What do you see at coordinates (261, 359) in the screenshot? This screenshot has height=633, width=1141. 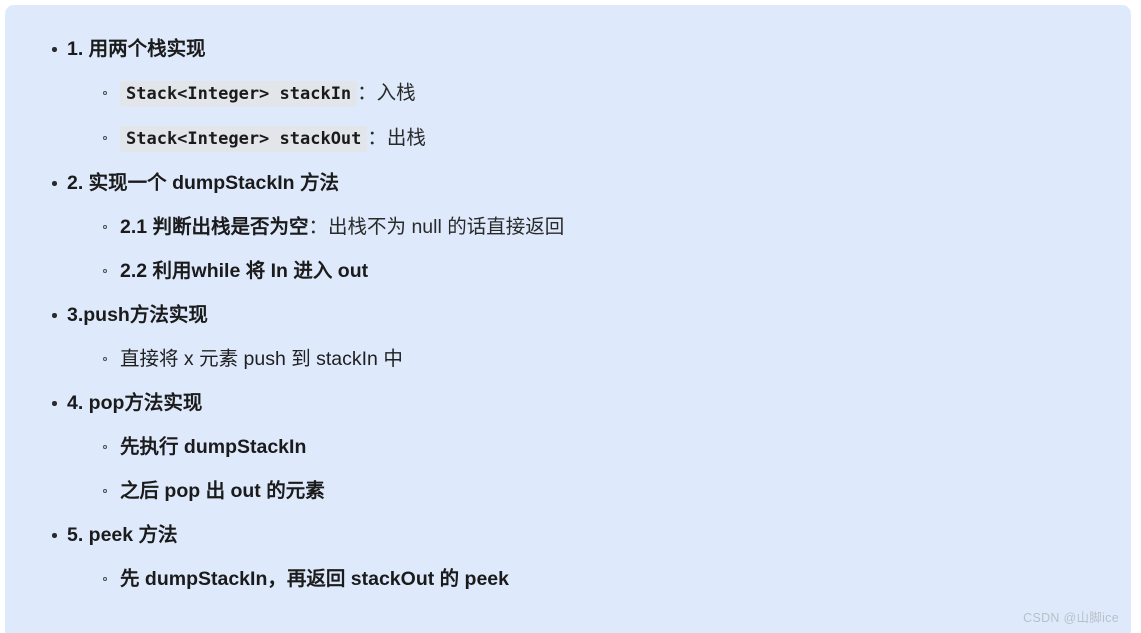 I see `outline-subitem-3-1-text: 直接将 x 元素 push 到 stackIn 中` at bounding box center [261, 359].